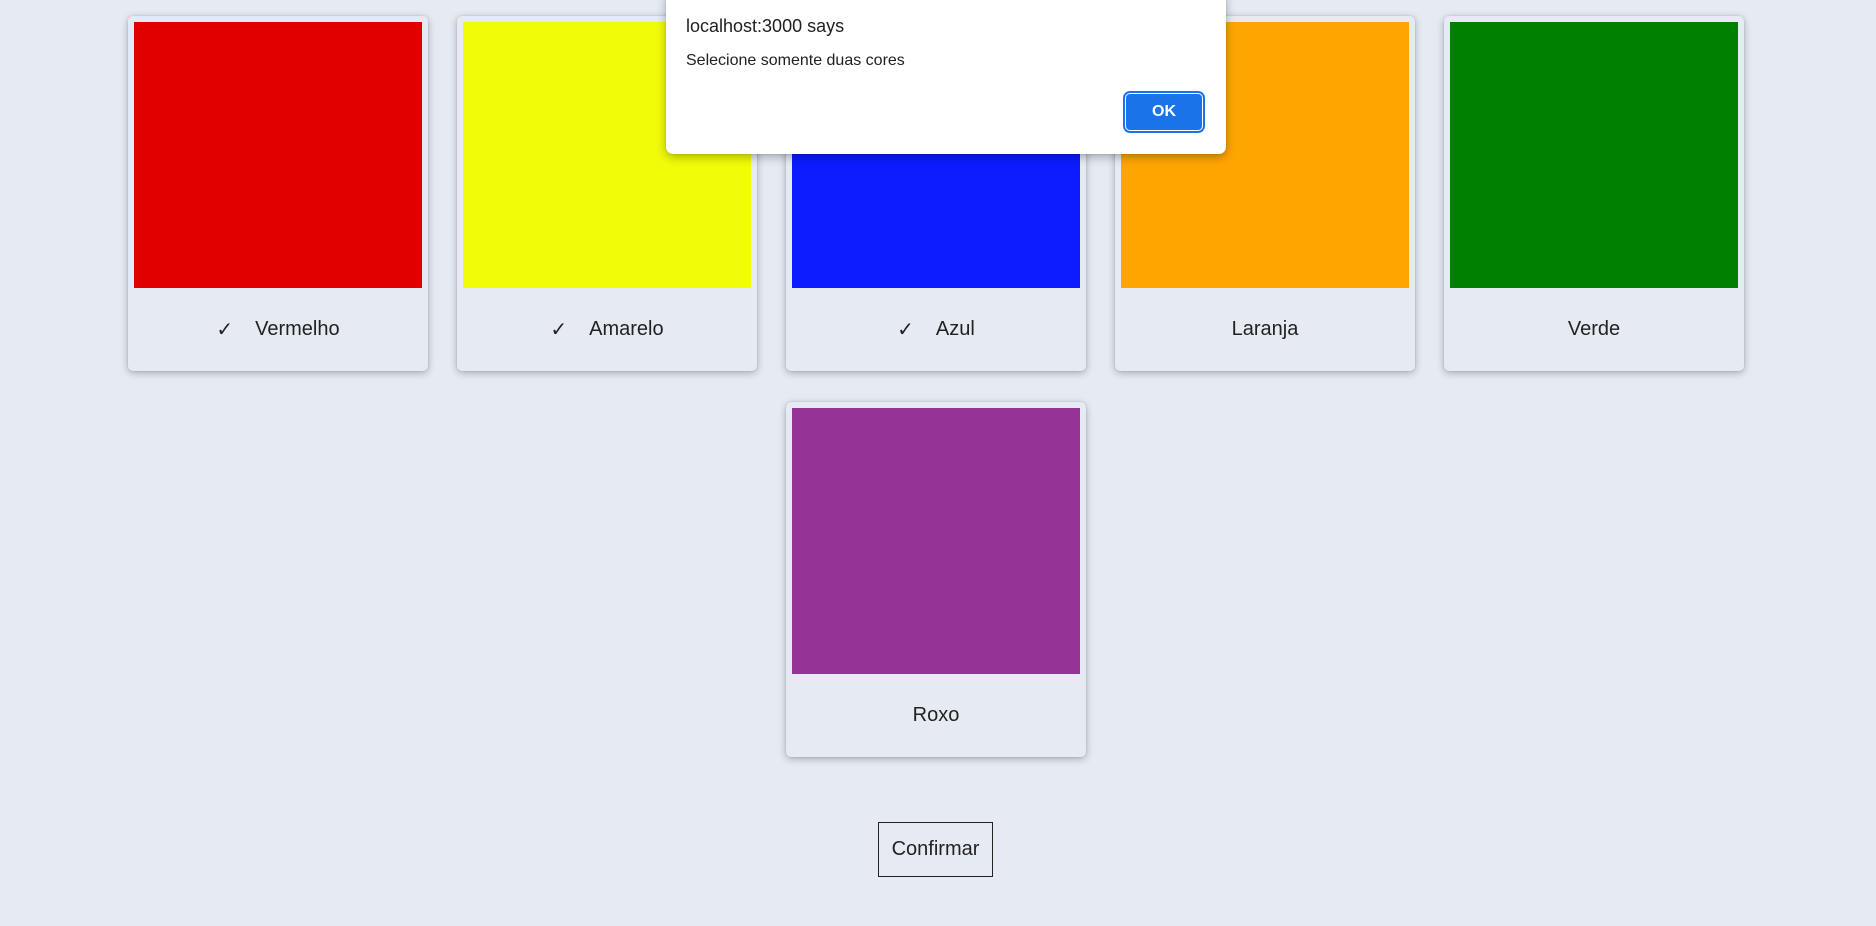 This screenshot has width=1876, height=926. I want to click on color-card-verde: Verde, so click(1594, 193).